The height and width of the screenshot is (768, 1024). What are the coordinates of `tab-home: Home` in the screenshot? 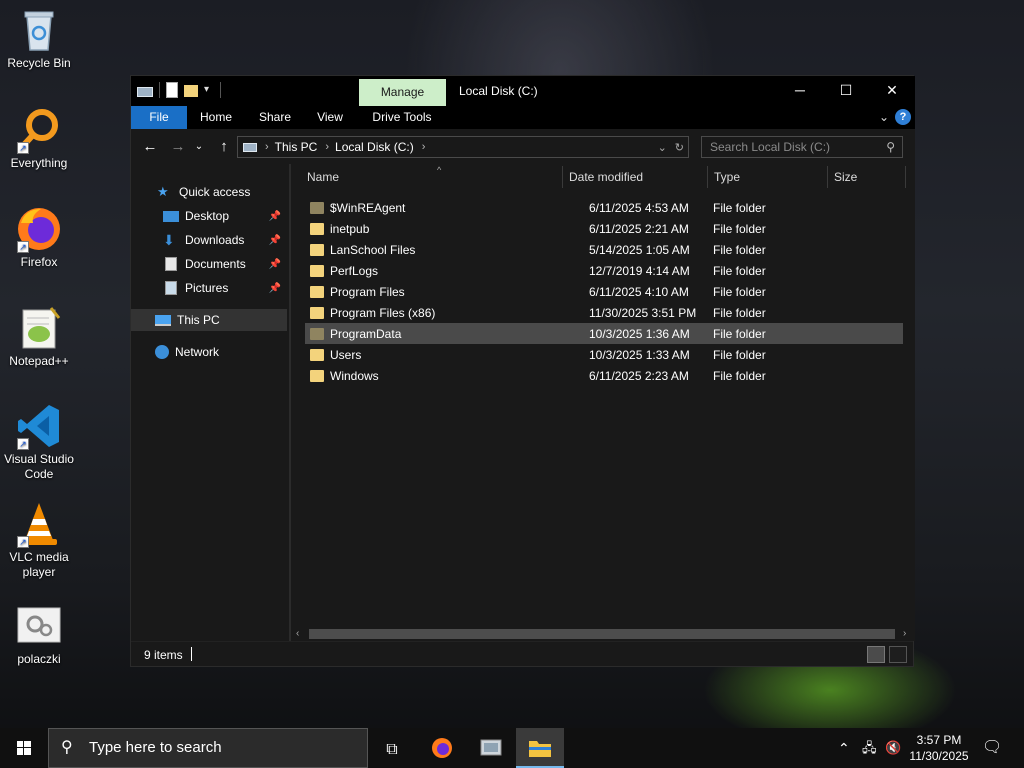 It's located at (216, 117).